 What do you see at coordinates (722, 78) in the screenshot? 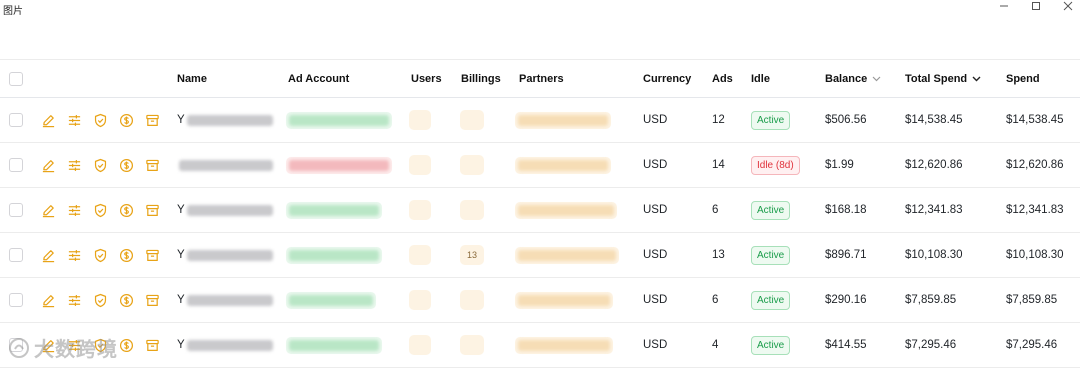
I see `header-ads: Ads` at bounding box center [722, 78].